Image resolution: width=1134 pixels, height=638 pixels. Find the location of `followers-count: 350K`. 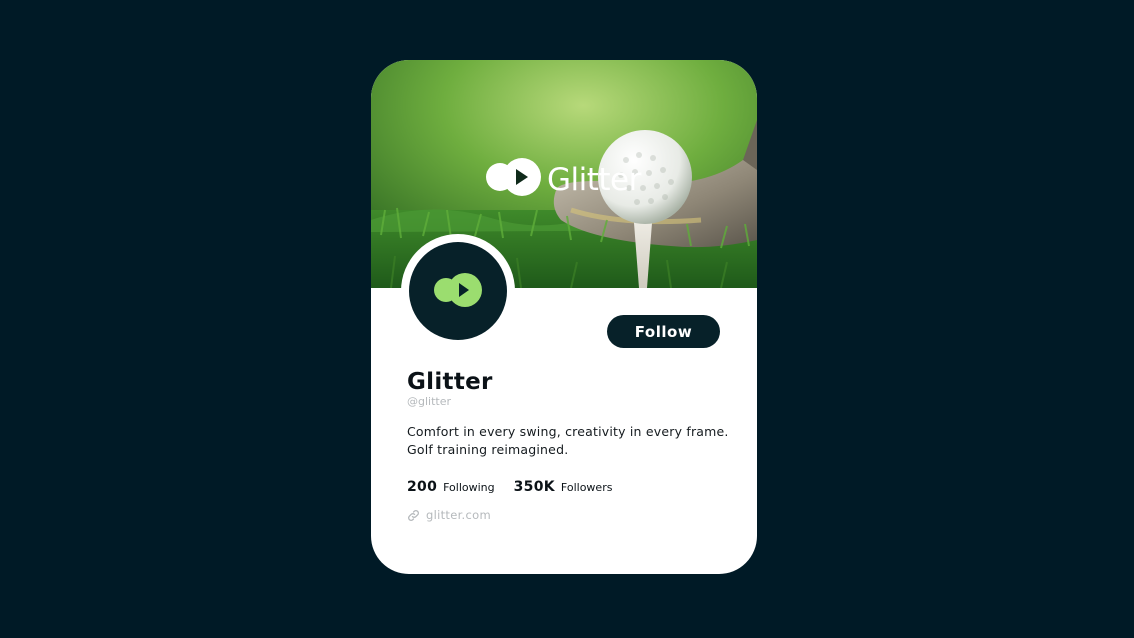

followers-count: 350K is located at coordinates (534, 487).